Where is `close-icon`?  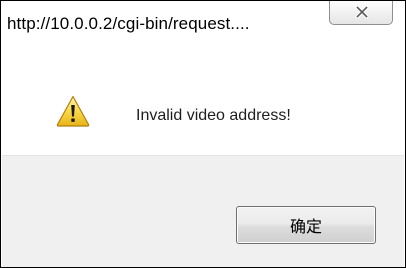 close-icon is located at coordinates (362, 12).